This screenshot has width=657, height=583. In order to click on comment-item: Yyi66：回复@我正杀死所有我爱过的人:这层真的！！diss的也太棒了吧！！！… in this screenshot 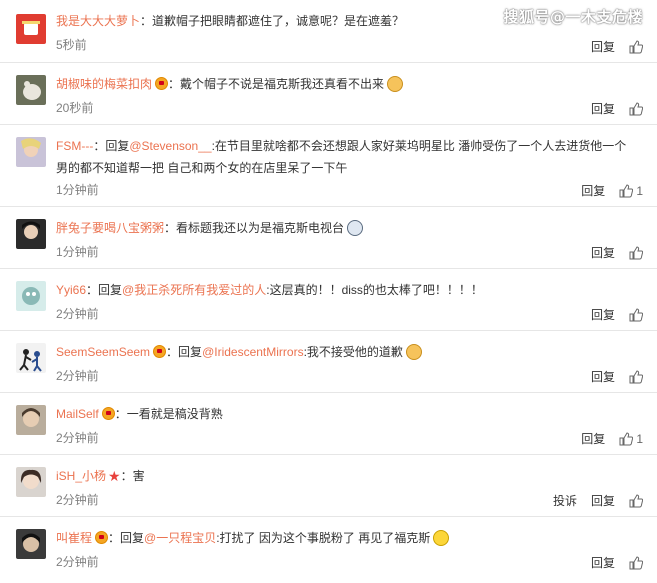, I will do `click(328, 300)`.